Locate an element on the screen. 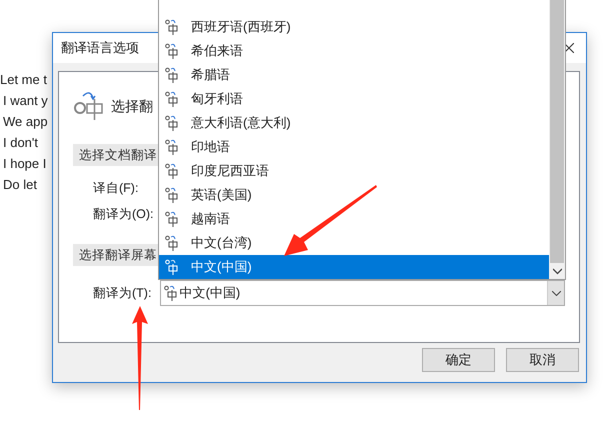  window-title: 翻译语言选项 is located at coordinates (100, 48).